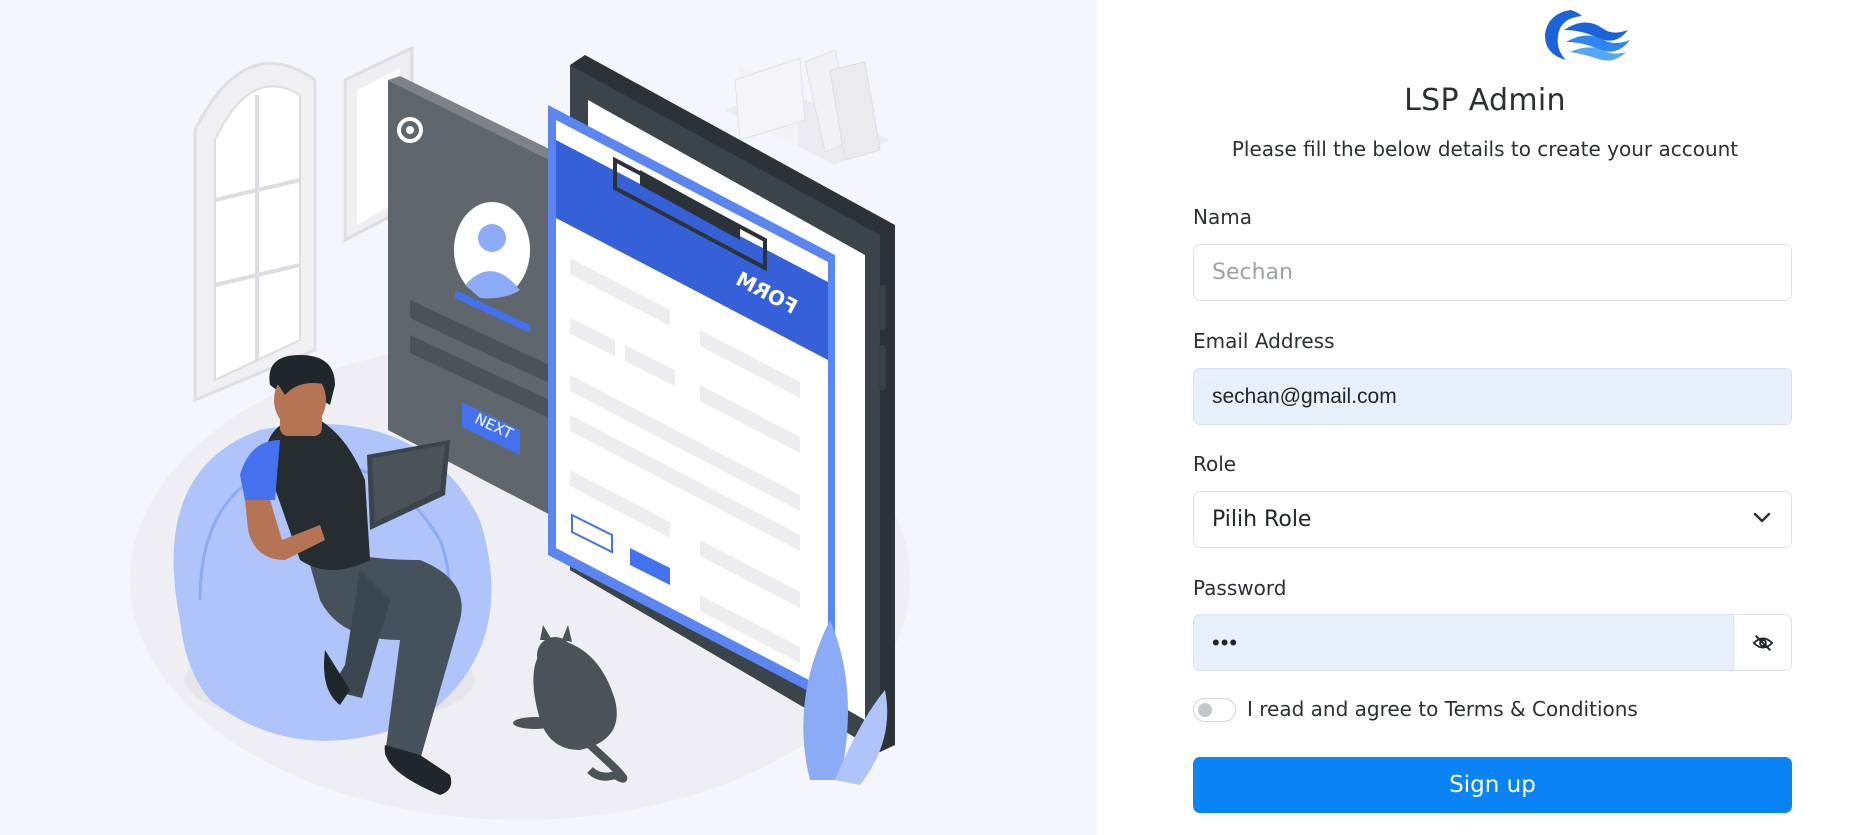 The width and height of the screenshot is (1873, 835). What do you see at coordinates (1252, 272) in the screenshot?
I see `name-placeholder: Sechan` at bounding box center [1252, 272].